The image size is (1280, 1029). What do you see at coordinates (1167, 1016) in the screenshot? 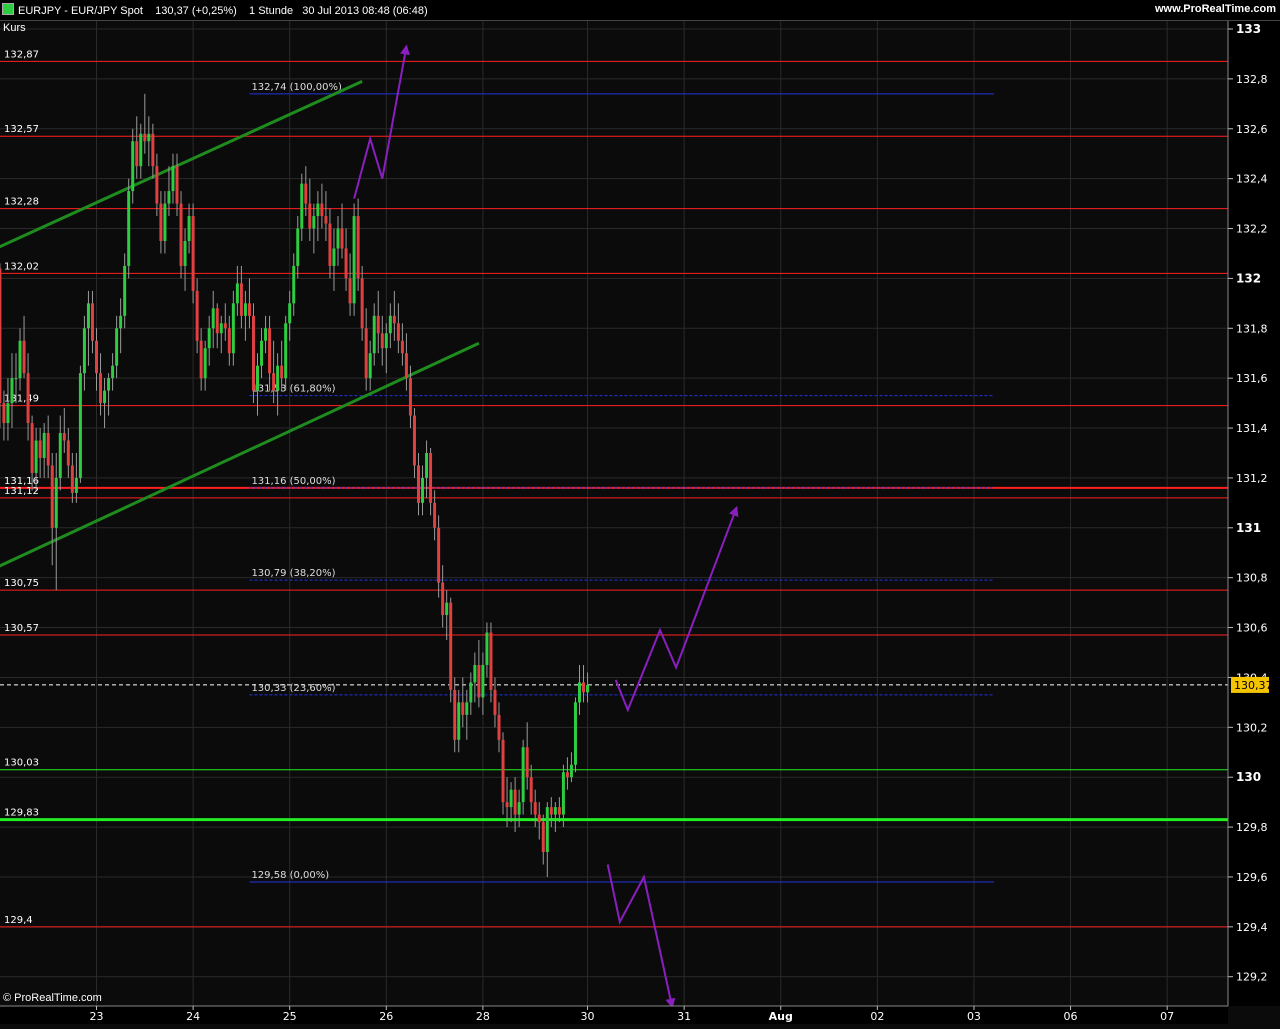
I see `time-tick-label: 07` at bounding box center [1167, 1016].